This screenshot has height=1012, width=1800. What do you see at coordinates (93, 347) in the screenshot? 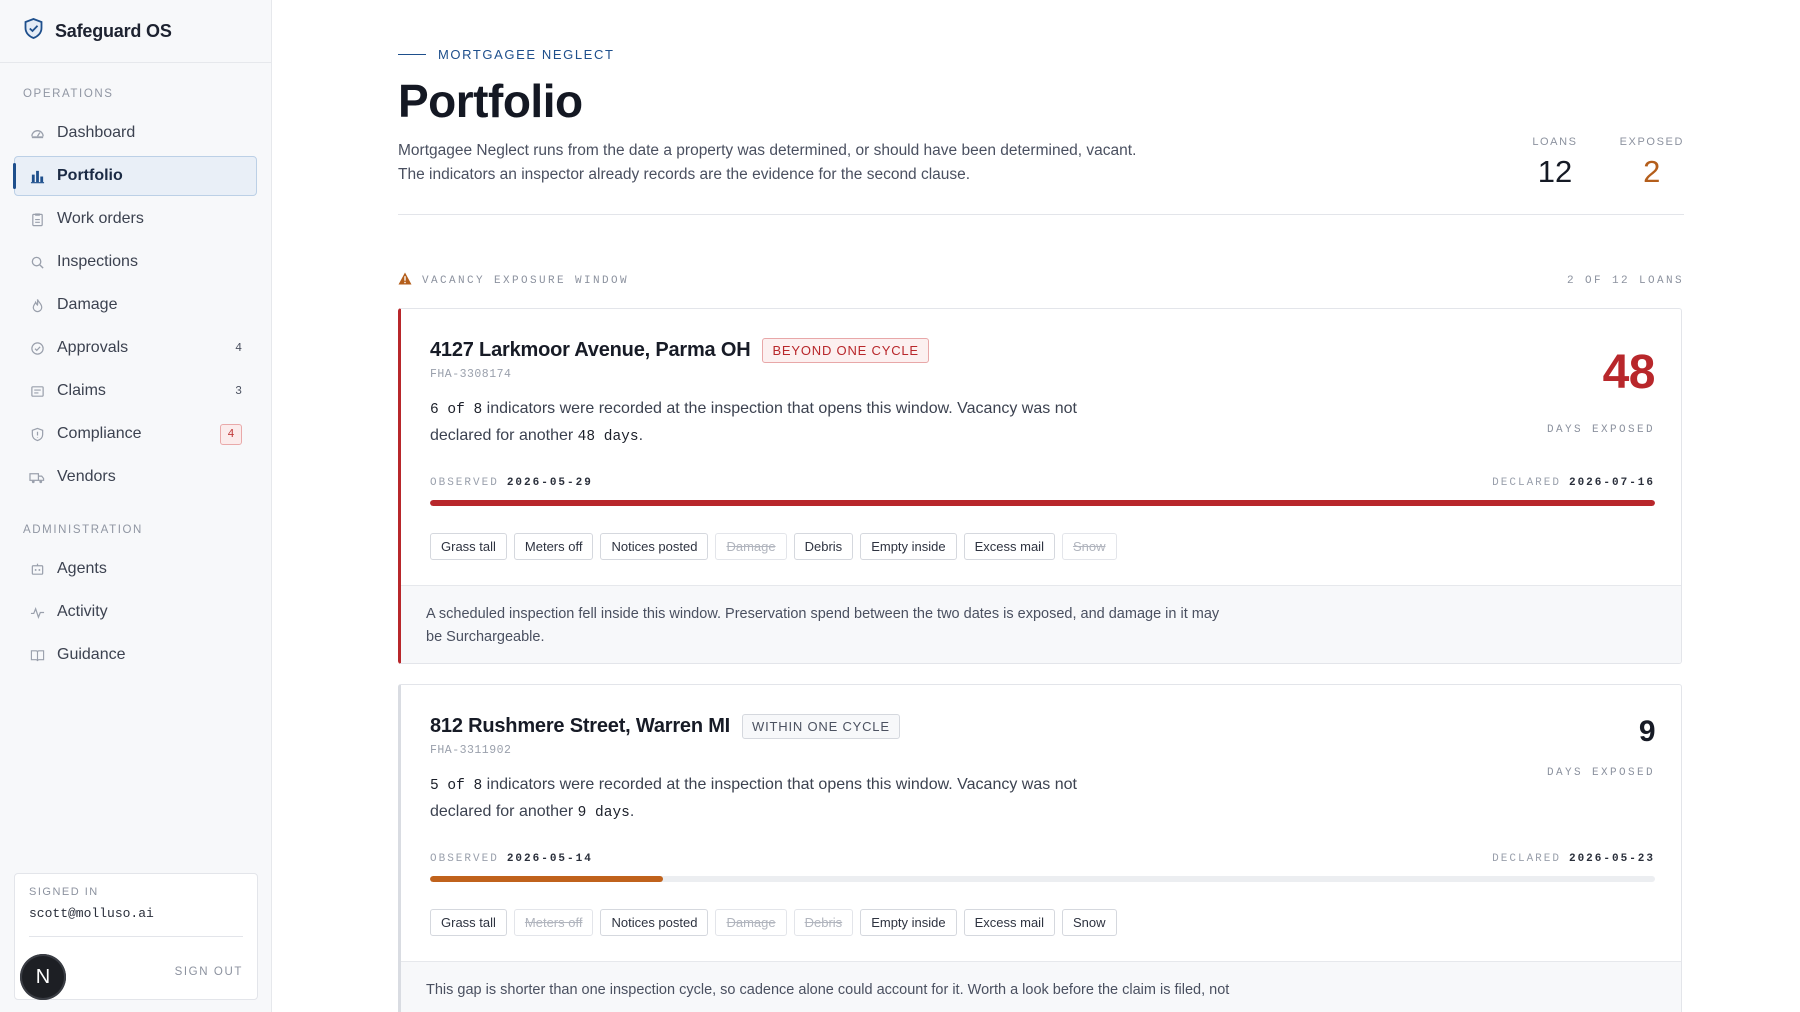
I see `sidebar-item-label: Approvals` at bounding box center [93, 347].